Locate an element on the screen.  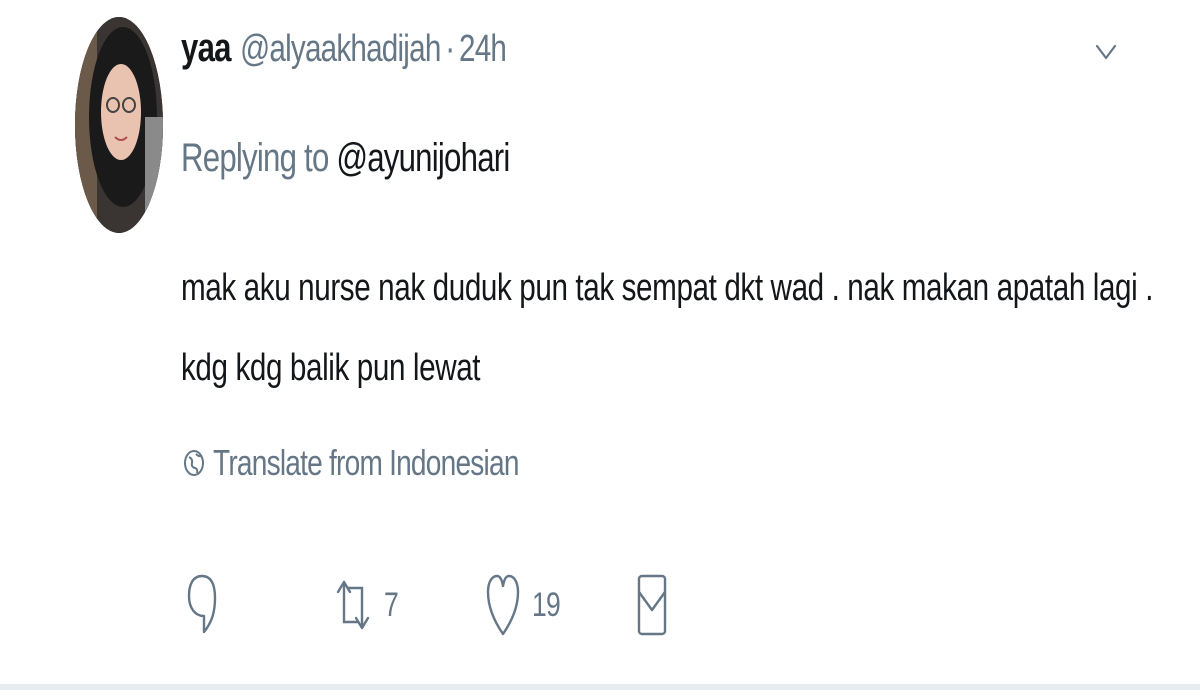
tweet-header: yaa @alyaakhadijah · 24h is located at coordinates (344, 51).